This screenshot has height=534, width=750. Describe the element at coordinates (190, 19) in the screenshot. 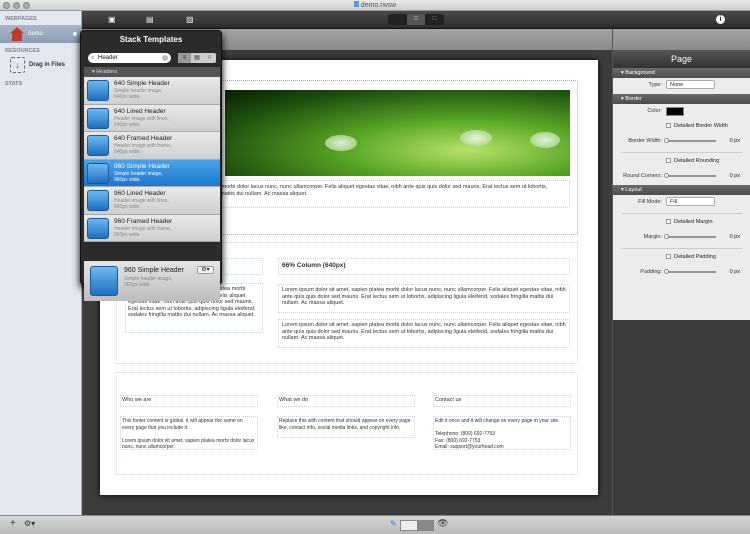

I see `image-icon: ▨` at that location.